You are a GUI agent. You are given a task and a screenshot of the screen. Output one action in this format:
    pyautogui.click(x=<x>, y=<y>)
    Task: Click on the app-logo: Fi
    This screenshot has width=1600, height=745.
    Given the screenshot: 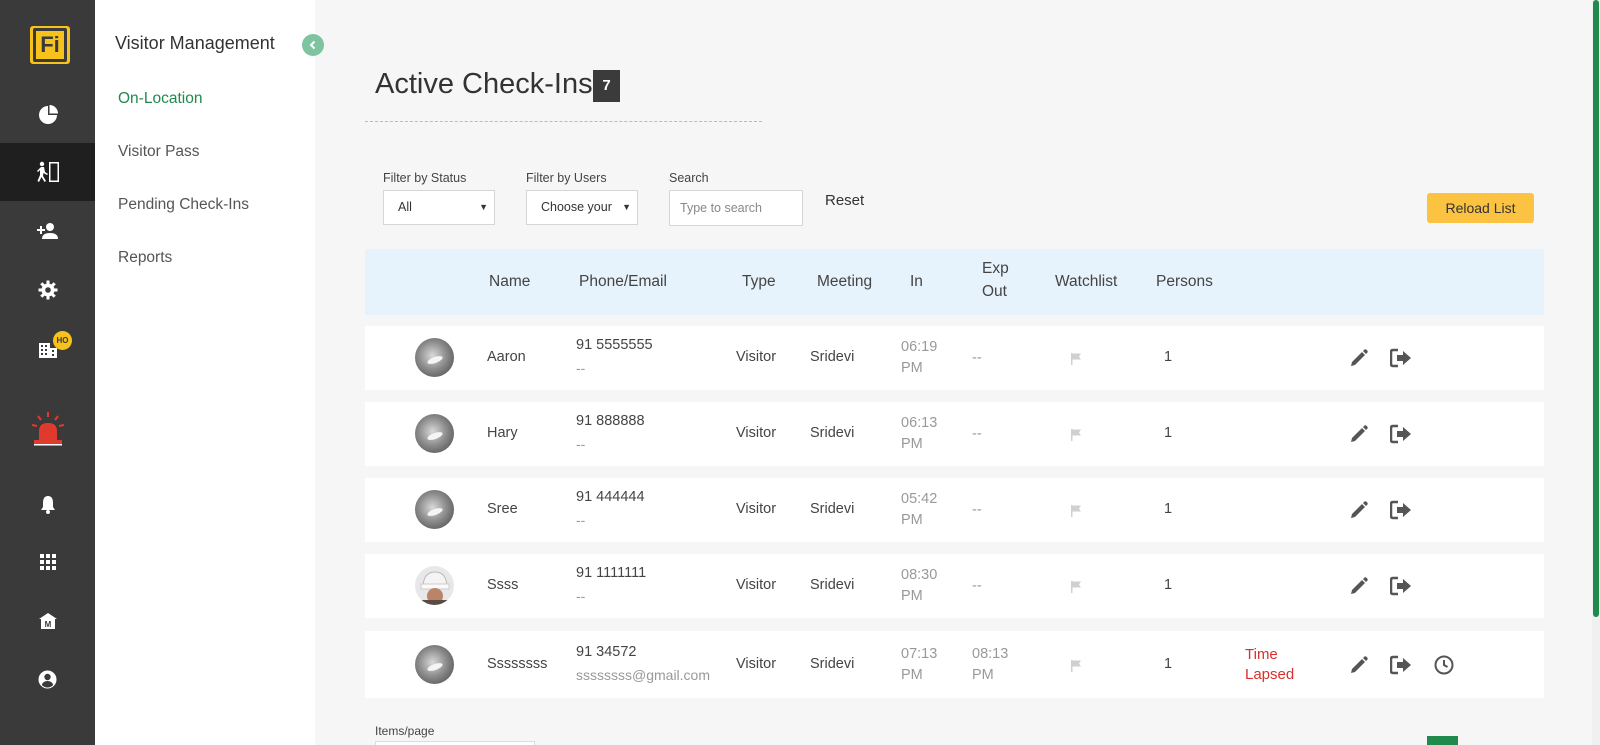 What is the action you would take?
    pyautogui.click(x=50, y=45)
    